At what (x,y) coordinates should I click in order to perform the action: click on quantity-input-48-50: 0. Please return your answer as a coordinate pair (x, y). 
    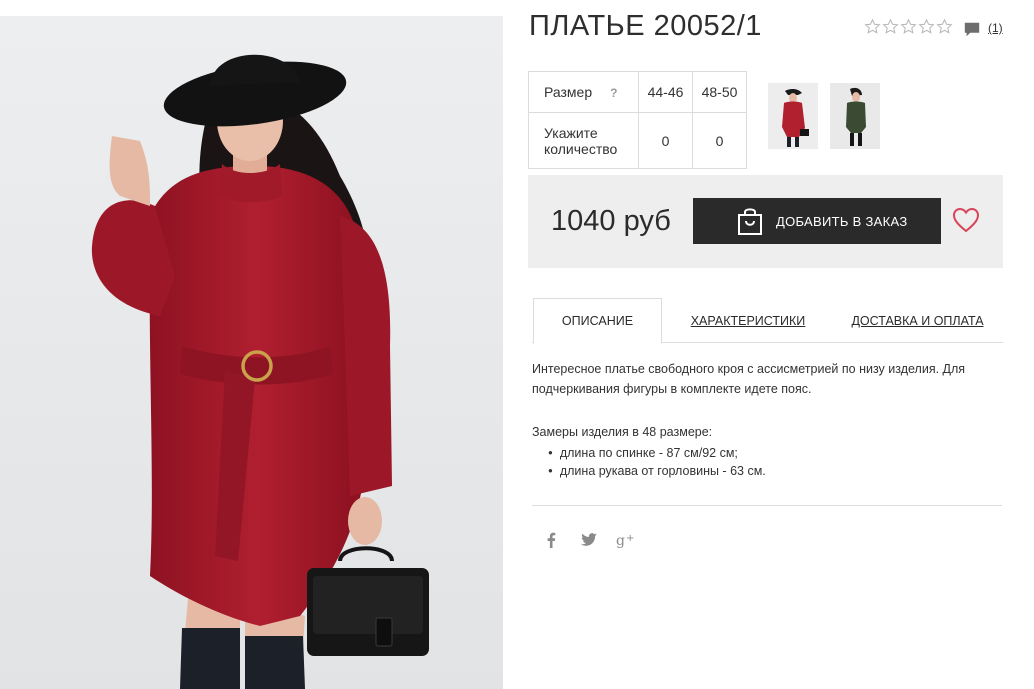
    Looking at the image, I should click on (719, 140).